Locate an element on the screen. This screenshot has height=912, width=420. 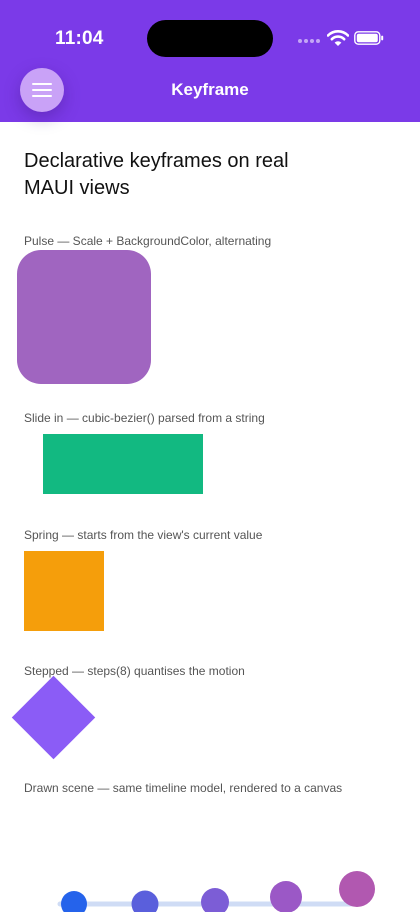
drawn-scene-canvas is located at coordinates (216, 891).